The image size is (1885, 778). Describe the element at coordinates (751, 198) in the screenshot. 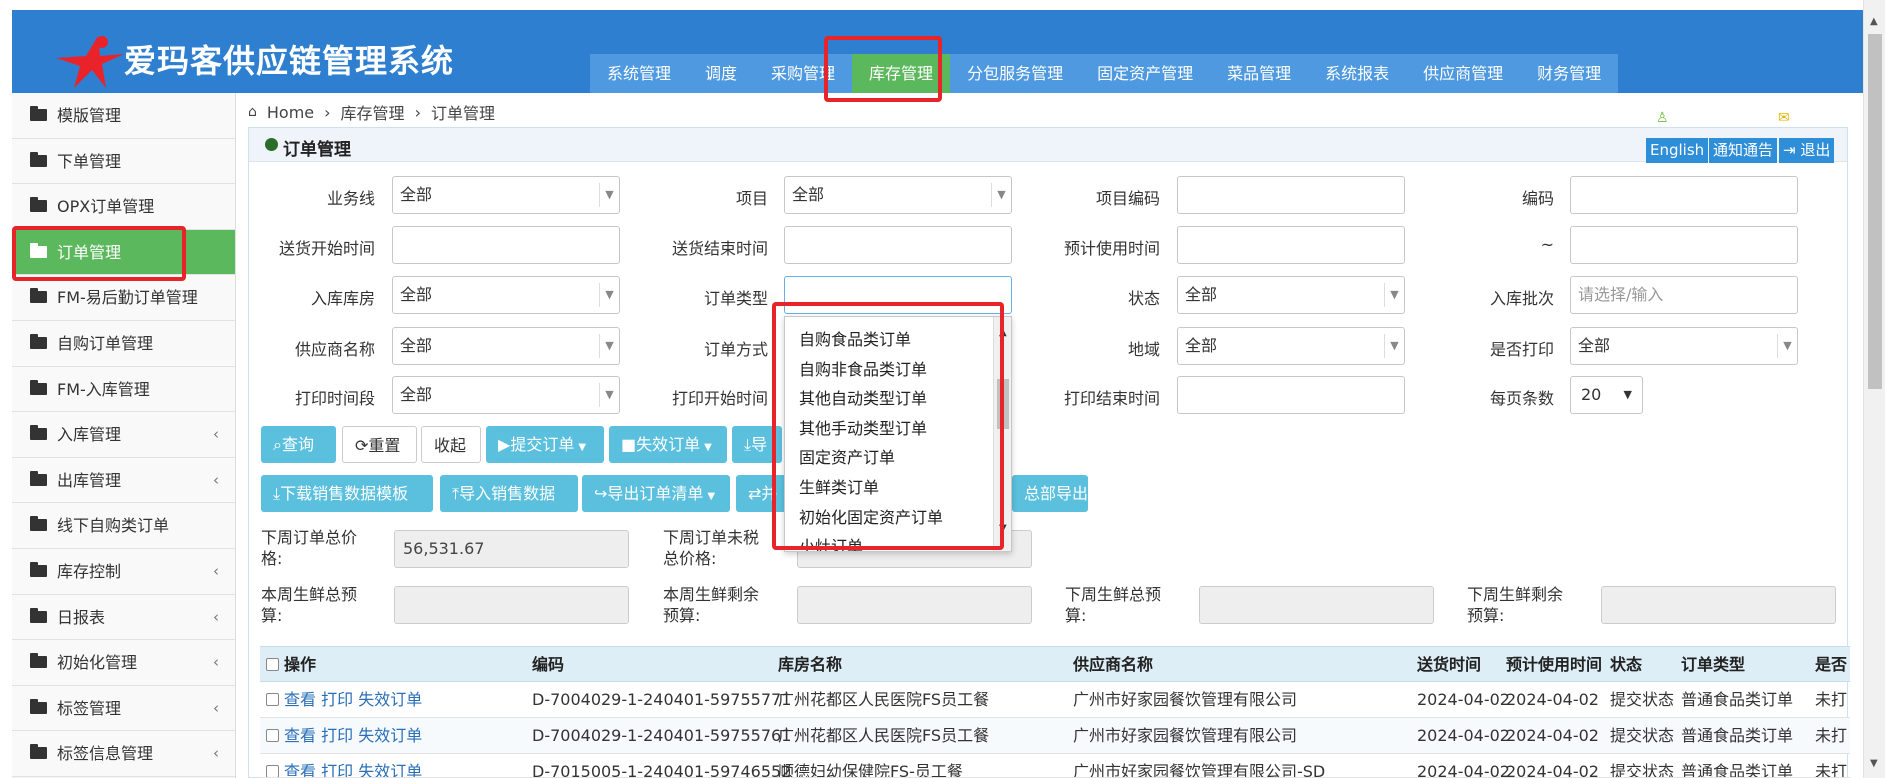

I see `field-label: 项目` at that location.